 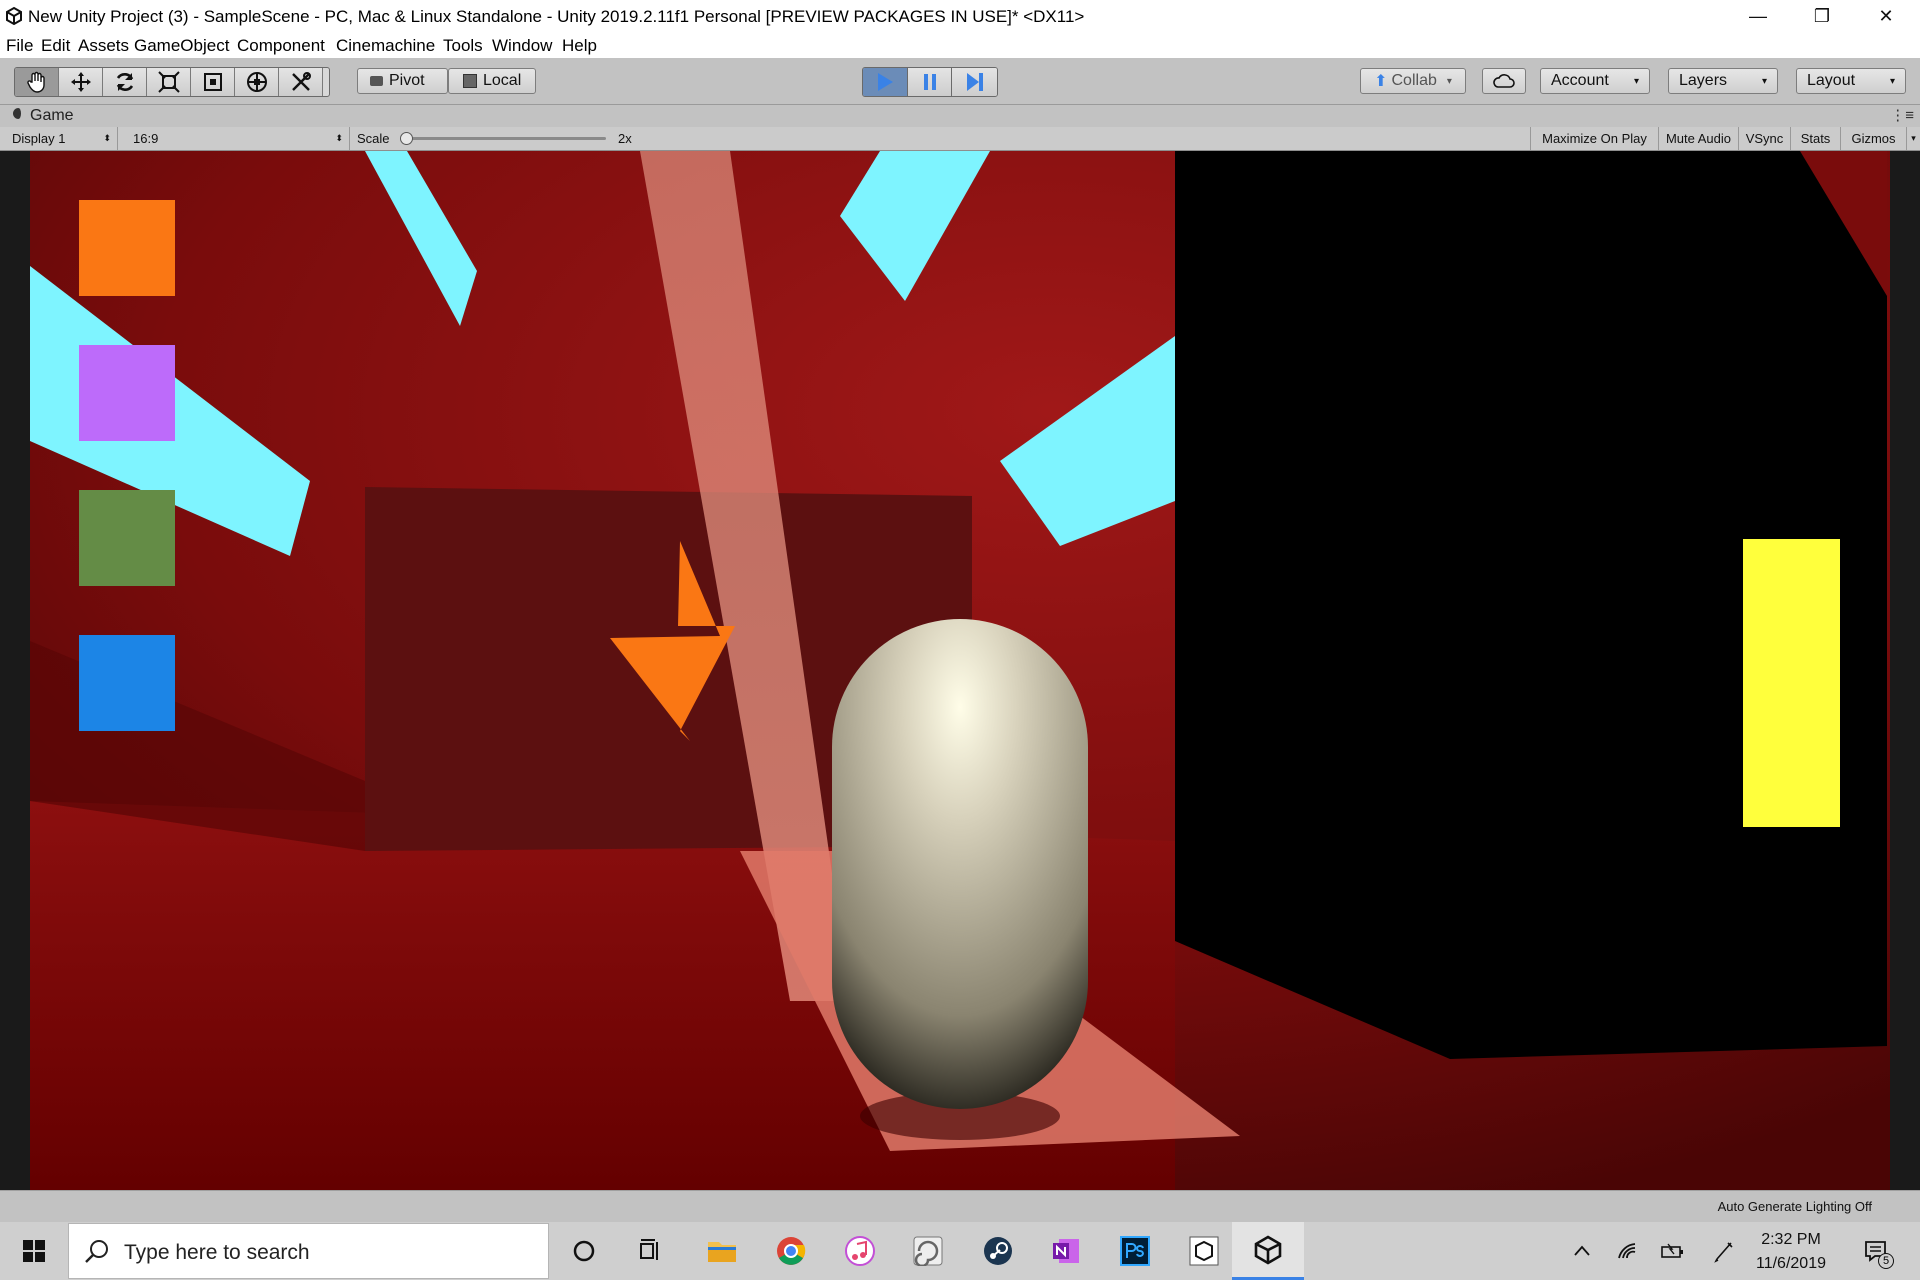 I want to click on capsule-player, so click(x=960, y=864).